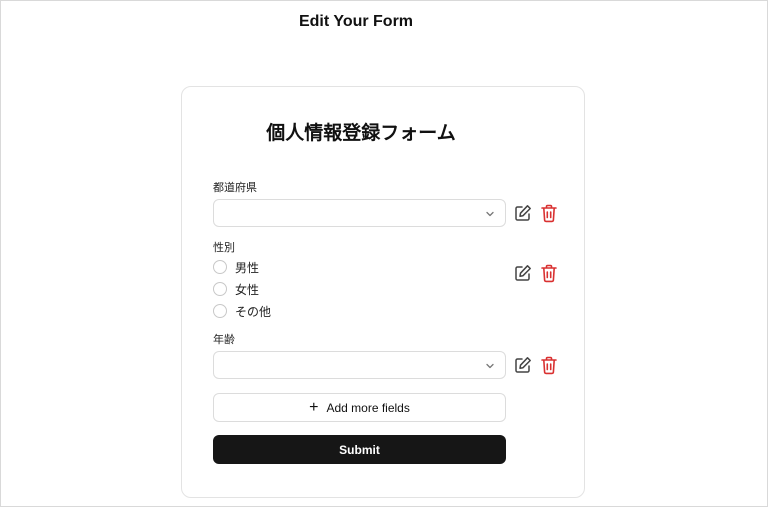  I want to click on radio-option-female: 女性, so click(236, 289).